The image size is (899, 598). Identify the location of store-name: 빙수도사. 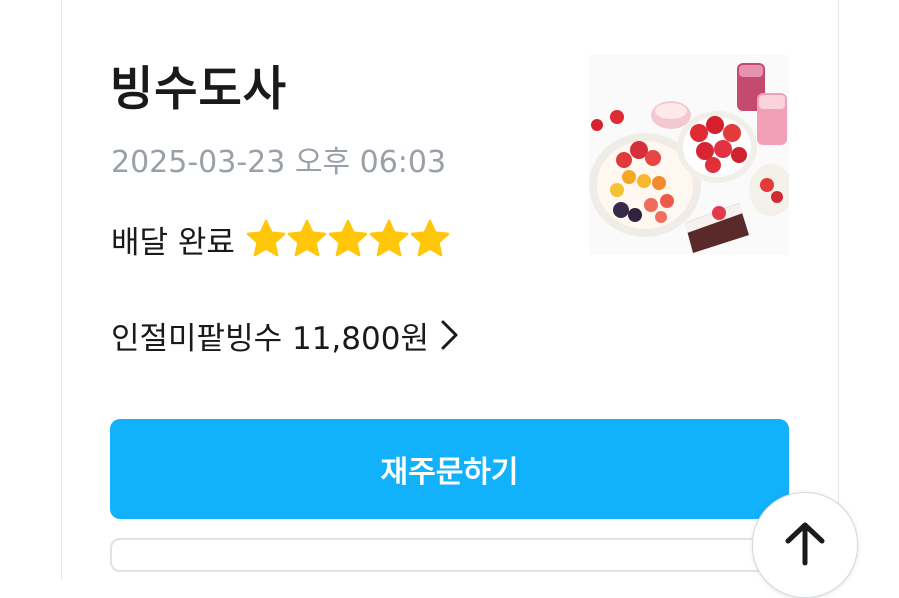
(198, 90).